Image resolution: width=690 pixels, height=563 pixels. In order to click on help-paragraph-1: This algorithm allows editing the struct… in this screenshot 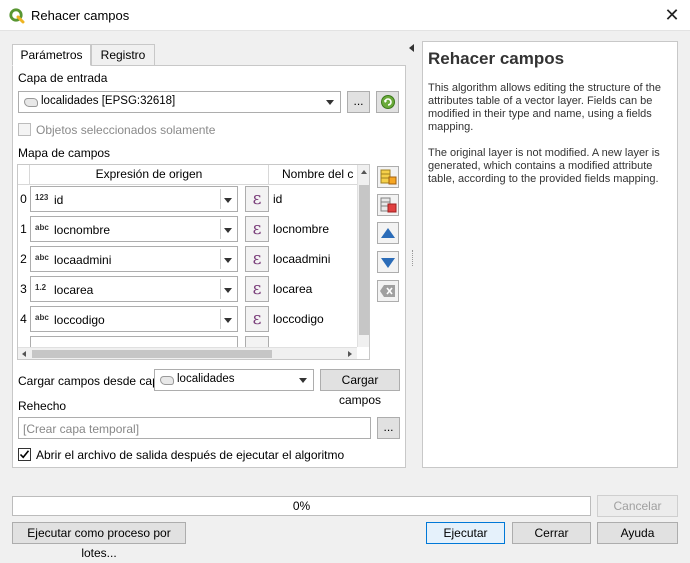, I will do `click(544, 107)`.